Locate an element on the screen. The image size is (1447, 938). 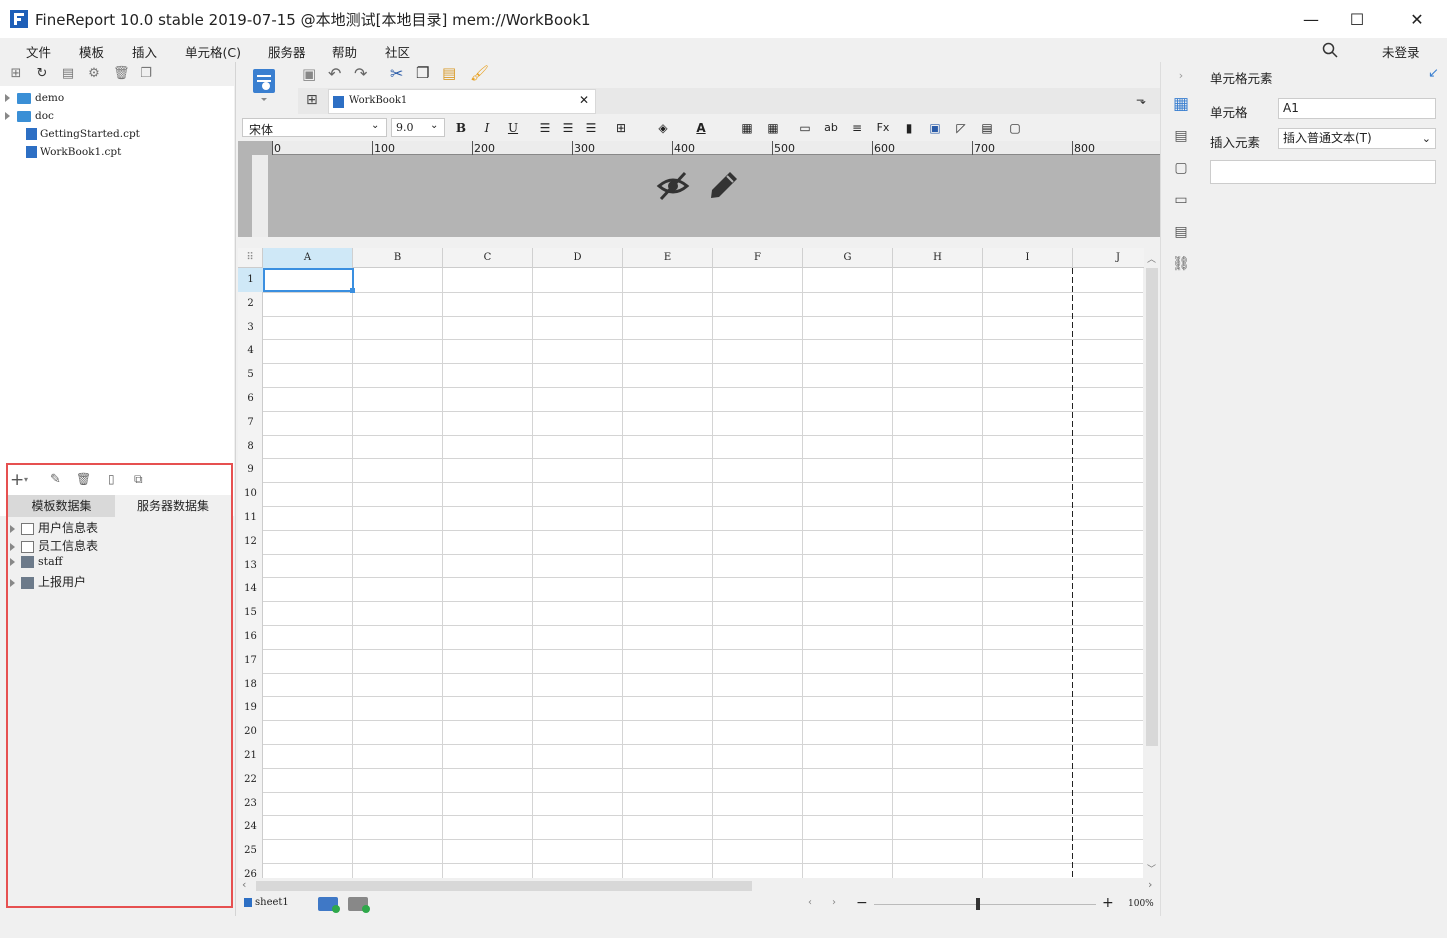
cut-icon: ✂ is located at coordinates (396, 73).